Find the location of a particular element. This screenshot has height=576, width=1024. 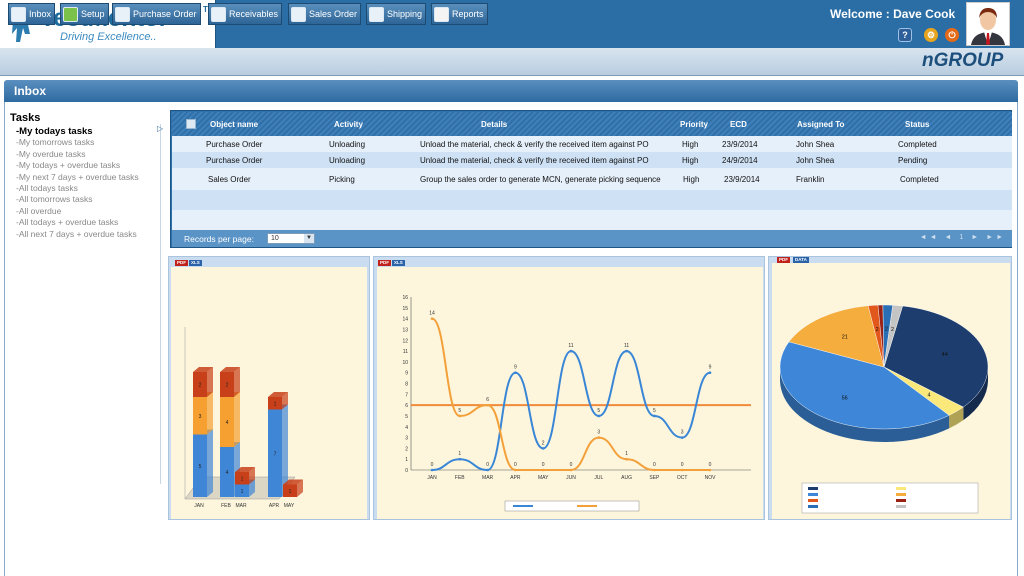

task-filter-my-next-7-days: -My next 7 days + overdue tasks is located at coordinates (85, 177).